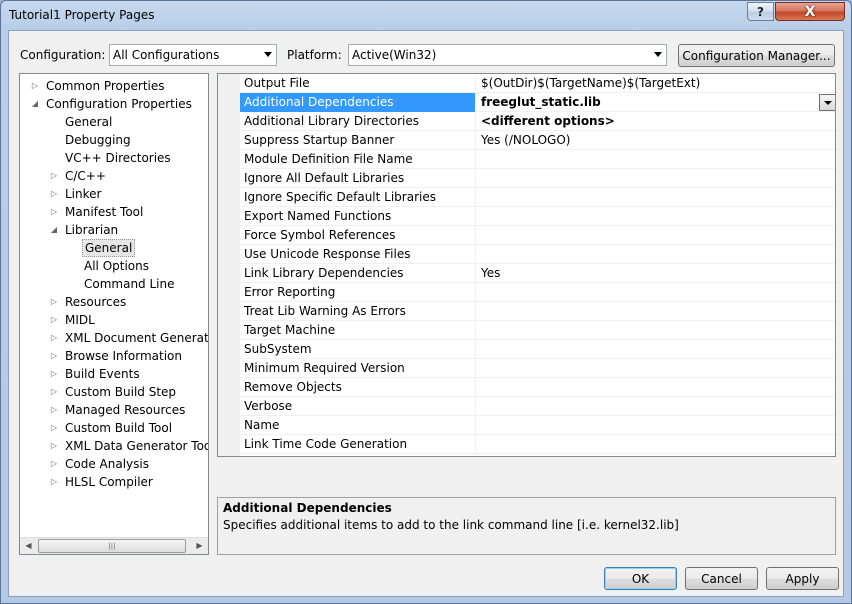 The height and width of the screenshot is (604, 852). I want to click on property-row: Treat Lib Warning As Errors, so click(537, 311).